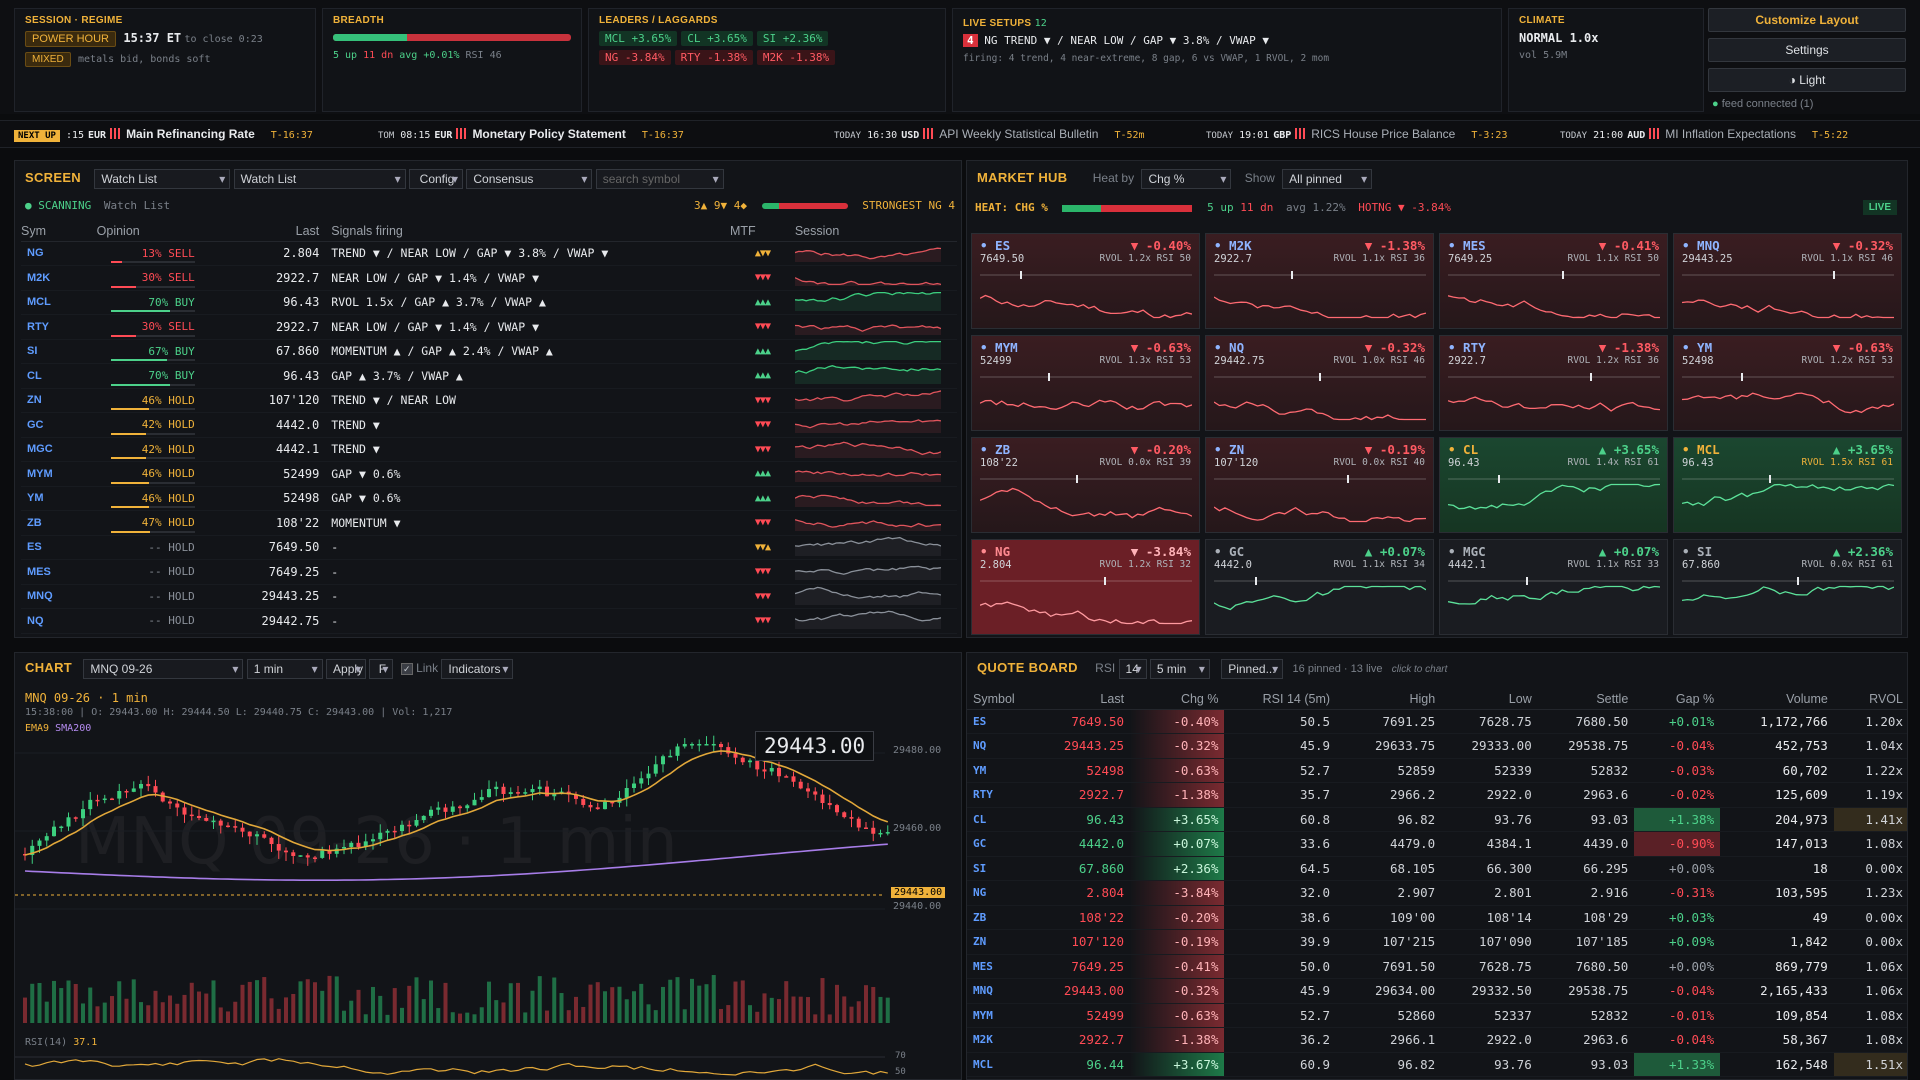  I want to click on screen-symbol: MNQ, so click(59, 596).